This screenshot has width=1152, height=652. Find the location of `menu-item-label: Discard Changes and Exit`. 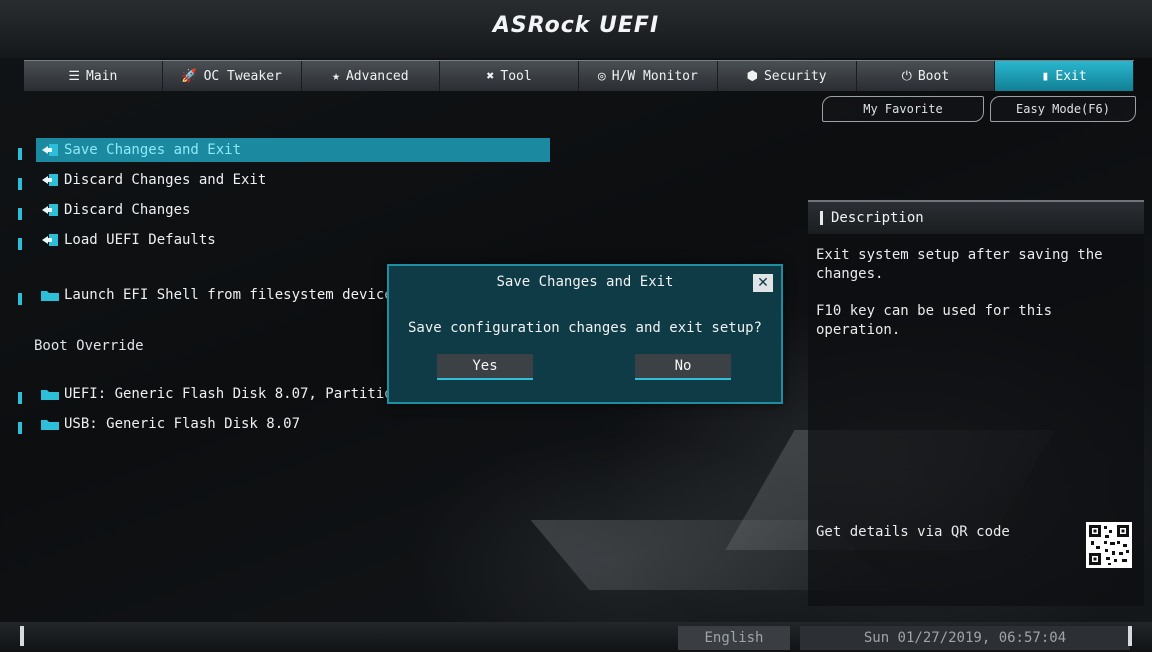

menu-item-label: Discard Changes and Exit is located at coordinates (165, 180).